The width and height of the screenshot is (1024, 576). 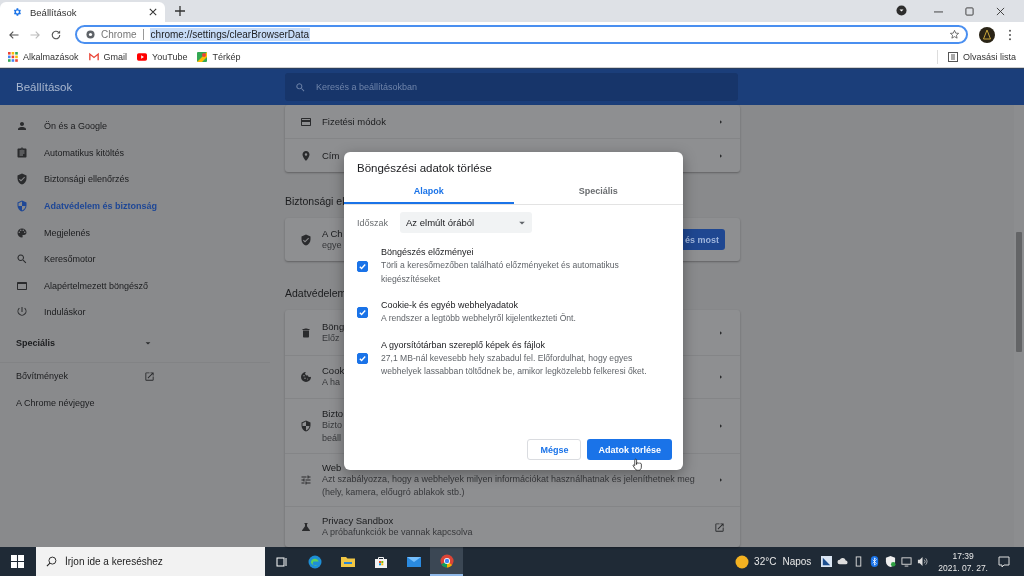 I want to click on row-text: A Ch, so click(x=332, y=233).